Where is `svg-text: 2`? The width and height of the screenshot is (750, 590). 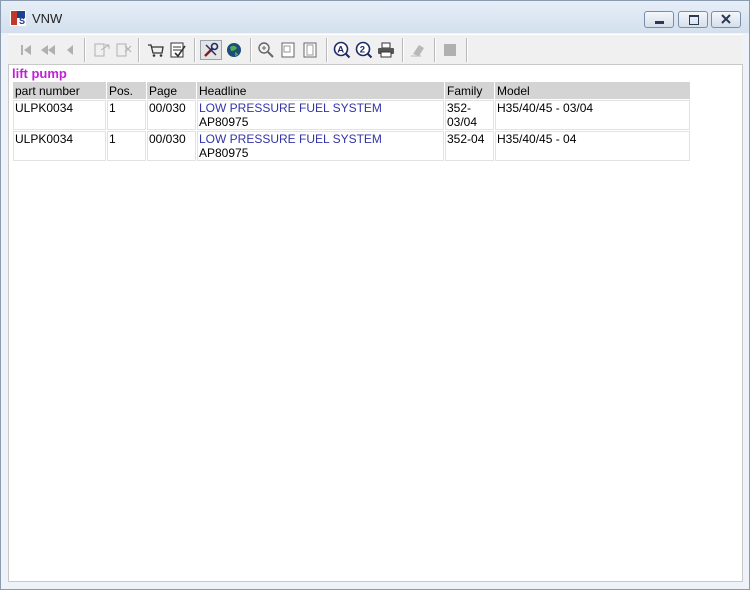
svg-text: 2 is located at coordinates (362, 50).